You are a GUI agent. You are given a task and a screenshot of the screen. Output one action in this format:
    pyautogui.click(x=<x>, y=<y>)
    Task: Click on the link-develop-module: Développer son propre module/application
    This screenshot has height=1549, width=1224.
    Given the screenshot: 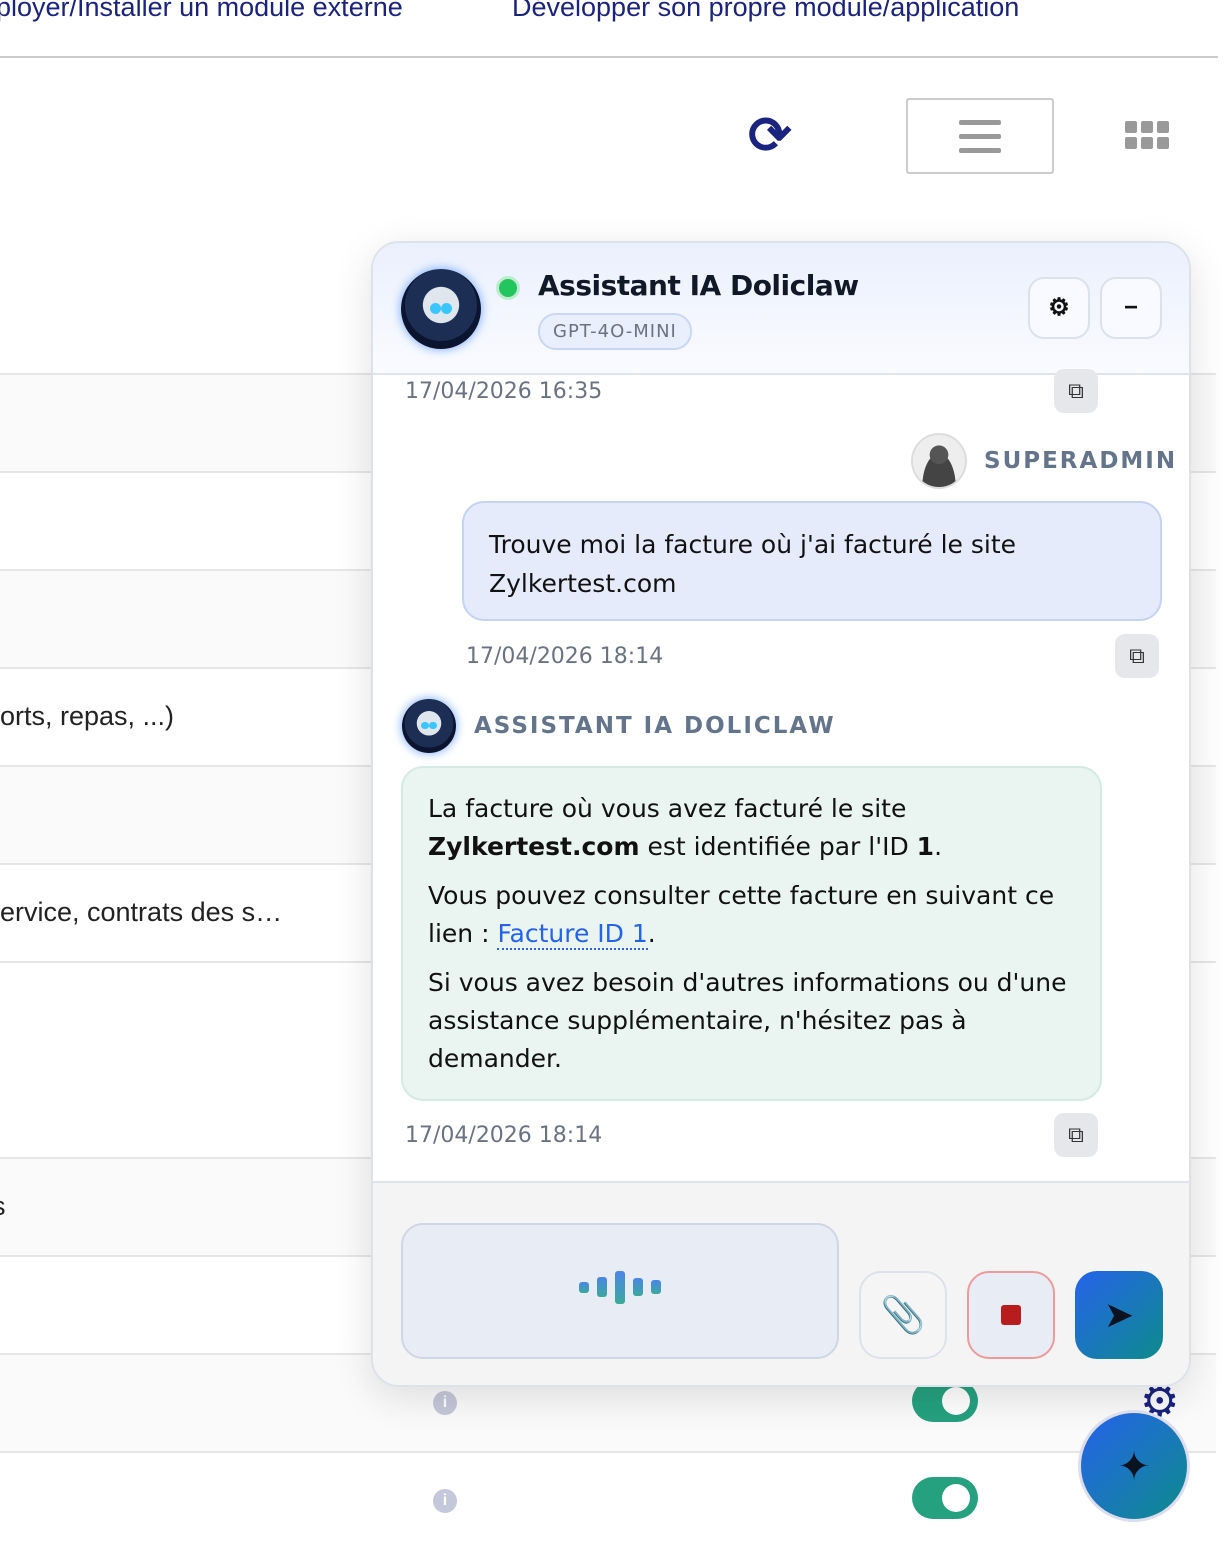 What is the action you would take?
    pyautogui.click(x=765, y=11)
    